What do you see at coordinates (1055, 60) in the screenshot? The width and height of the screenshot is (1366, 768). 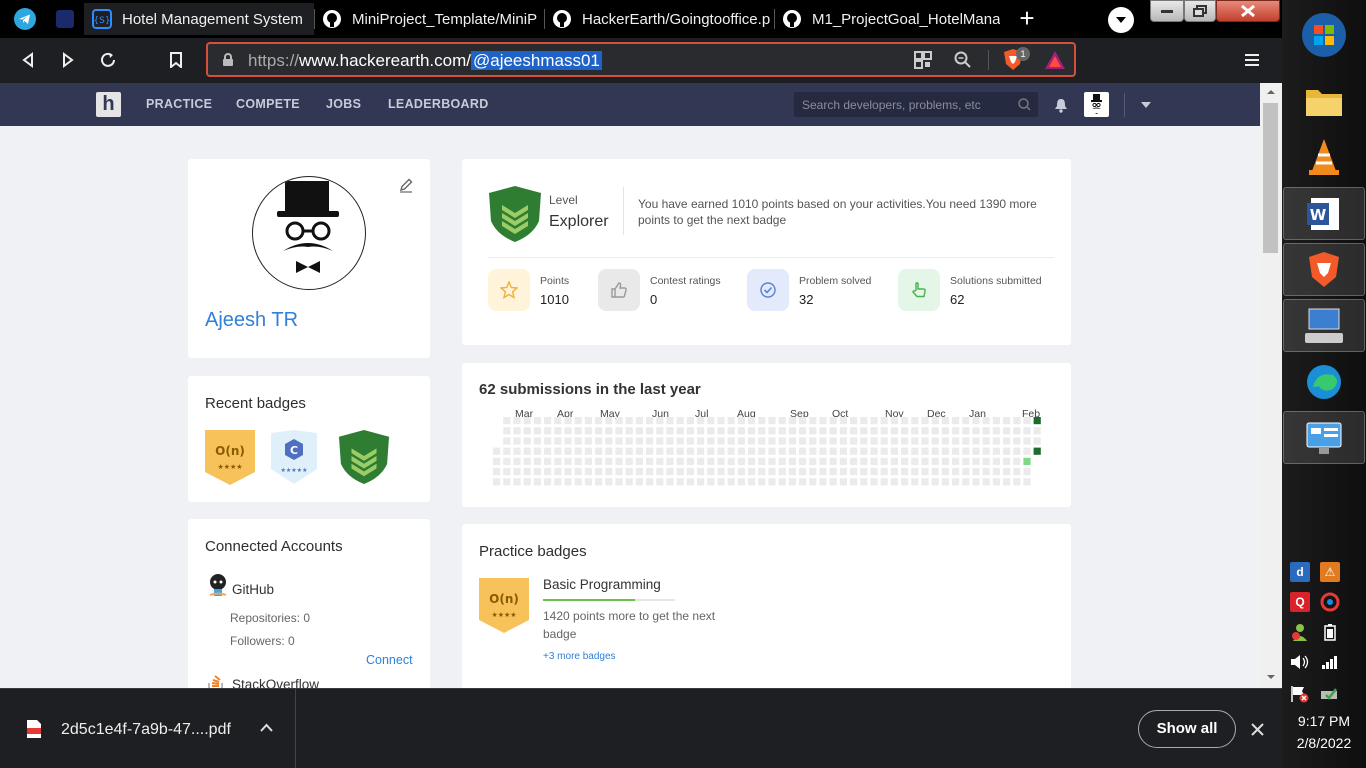 I see `brave-rewards-icon` at bounding box center [1055, 60].